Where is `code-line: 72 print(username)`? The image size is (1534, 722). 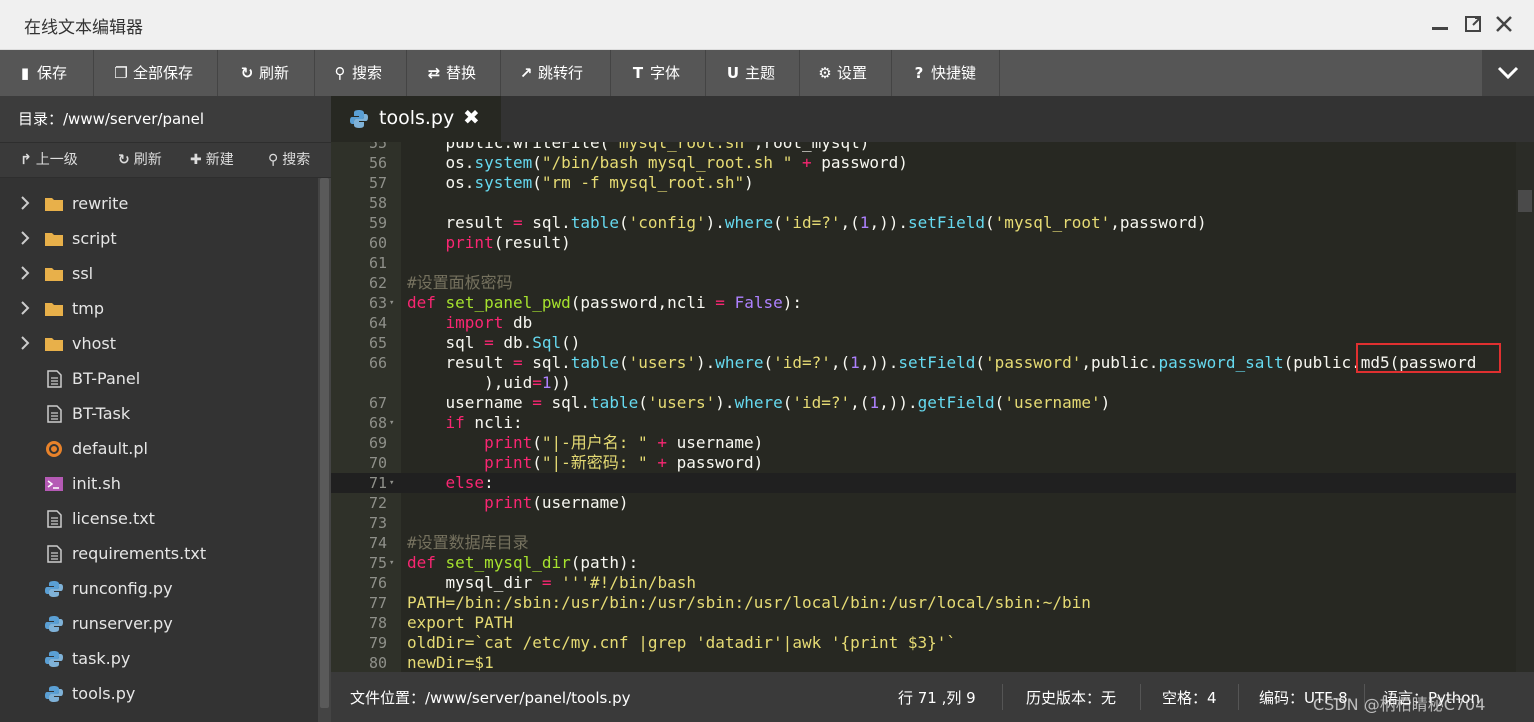
code-line: 72 print(username) is located at coordinates (923, 503).